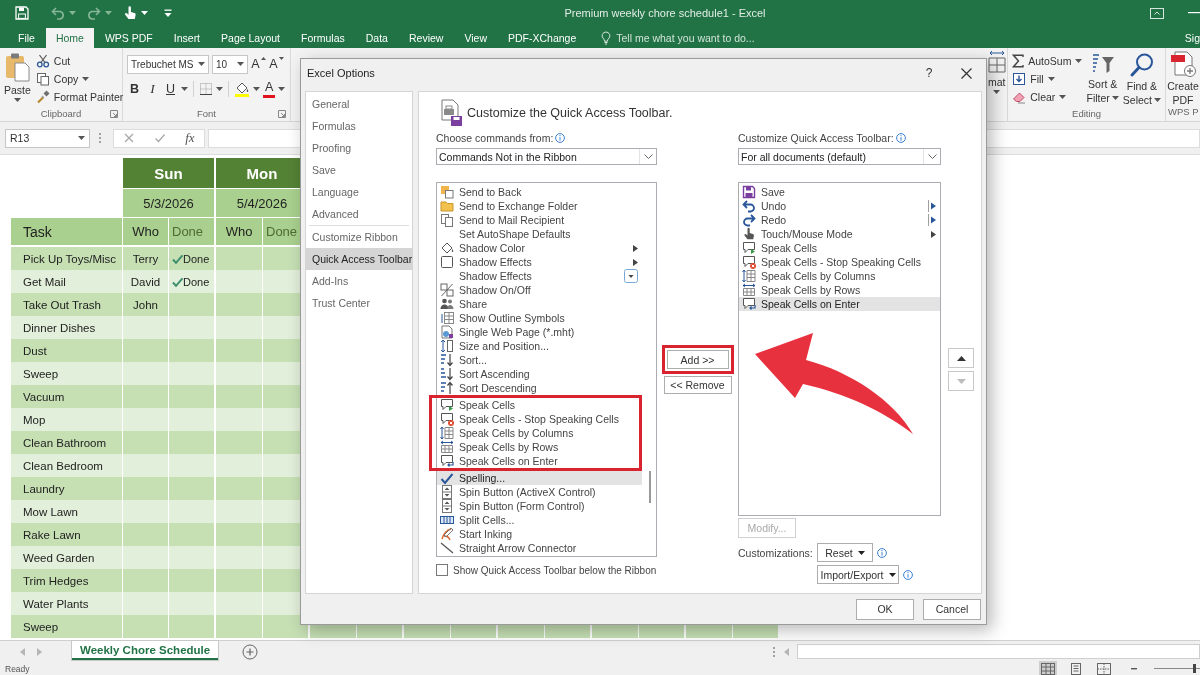  Describe the element at coordinates (539, 534) in the screenshot. I see `command-item: Start Inking` at that location.